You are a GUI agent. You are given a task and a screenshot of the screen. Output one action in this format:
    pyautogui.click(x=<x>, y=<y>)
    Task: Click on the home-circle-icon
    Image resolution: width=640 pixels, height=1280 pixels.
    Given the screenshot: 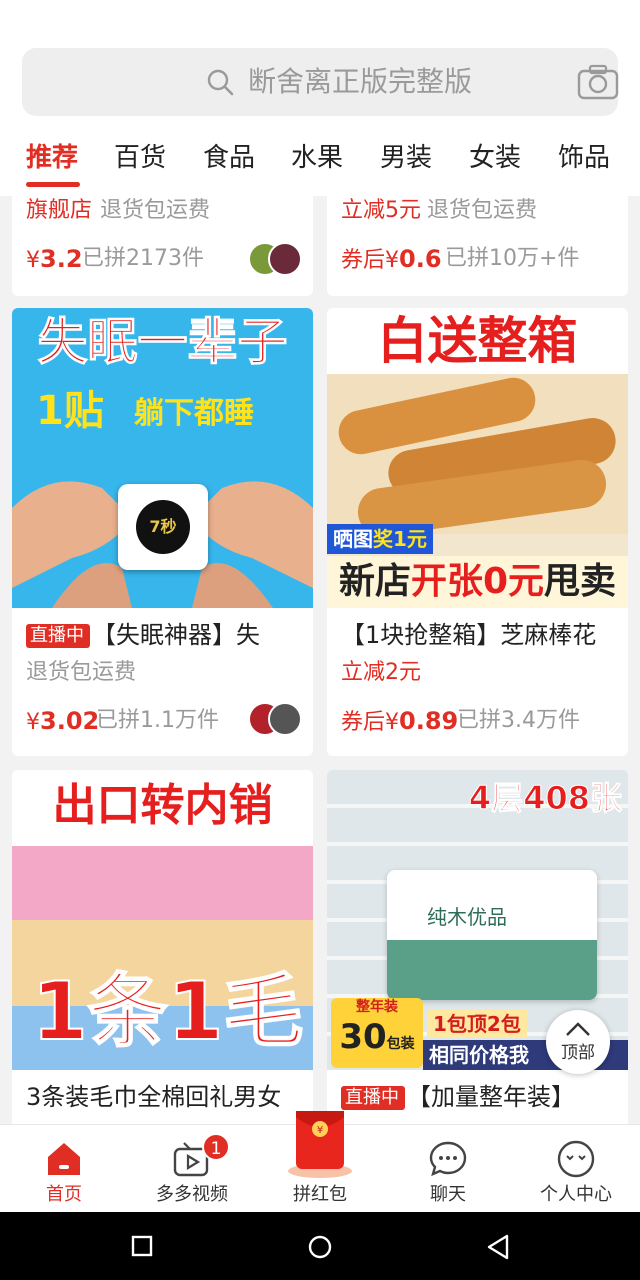 What is the action you would take?
    pyautogui.click(x=320, y=1247)
    